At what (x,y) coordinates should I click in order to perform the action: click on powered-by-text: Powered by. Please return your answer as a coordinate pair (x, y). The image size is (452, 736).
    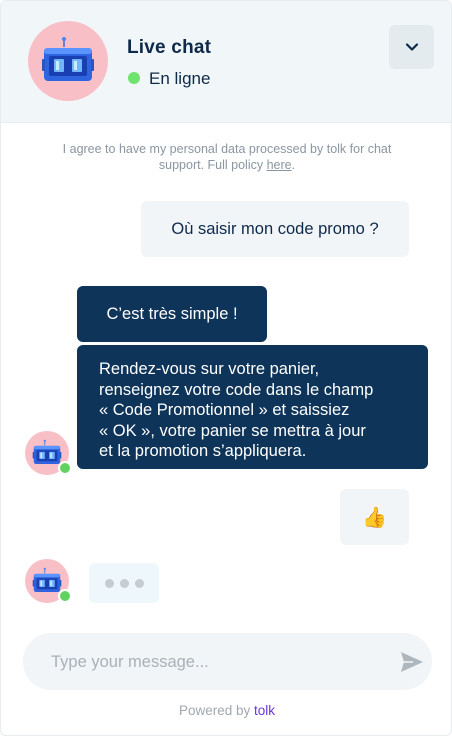
    Looking at the image, I should click on (214, 710).